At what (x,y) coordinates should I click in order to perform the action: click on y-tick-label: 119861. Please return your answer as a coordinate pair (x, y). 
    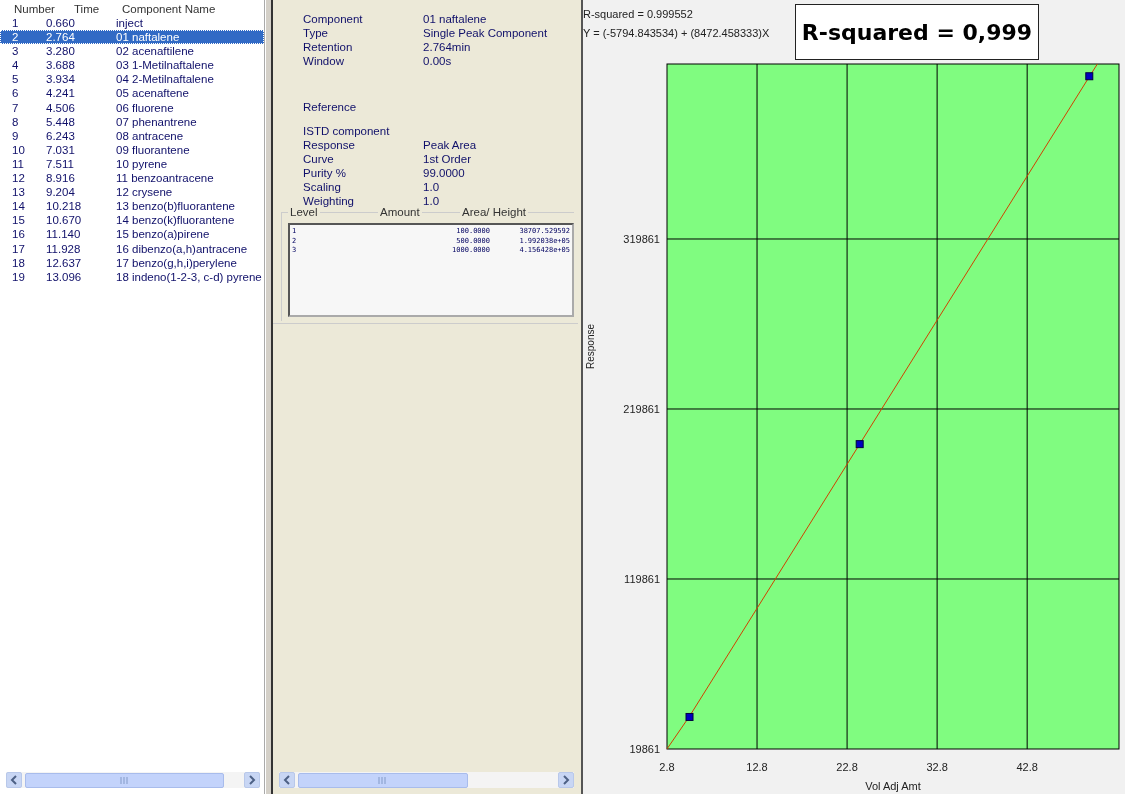
    Looking at the image, I should click on (642, 579).